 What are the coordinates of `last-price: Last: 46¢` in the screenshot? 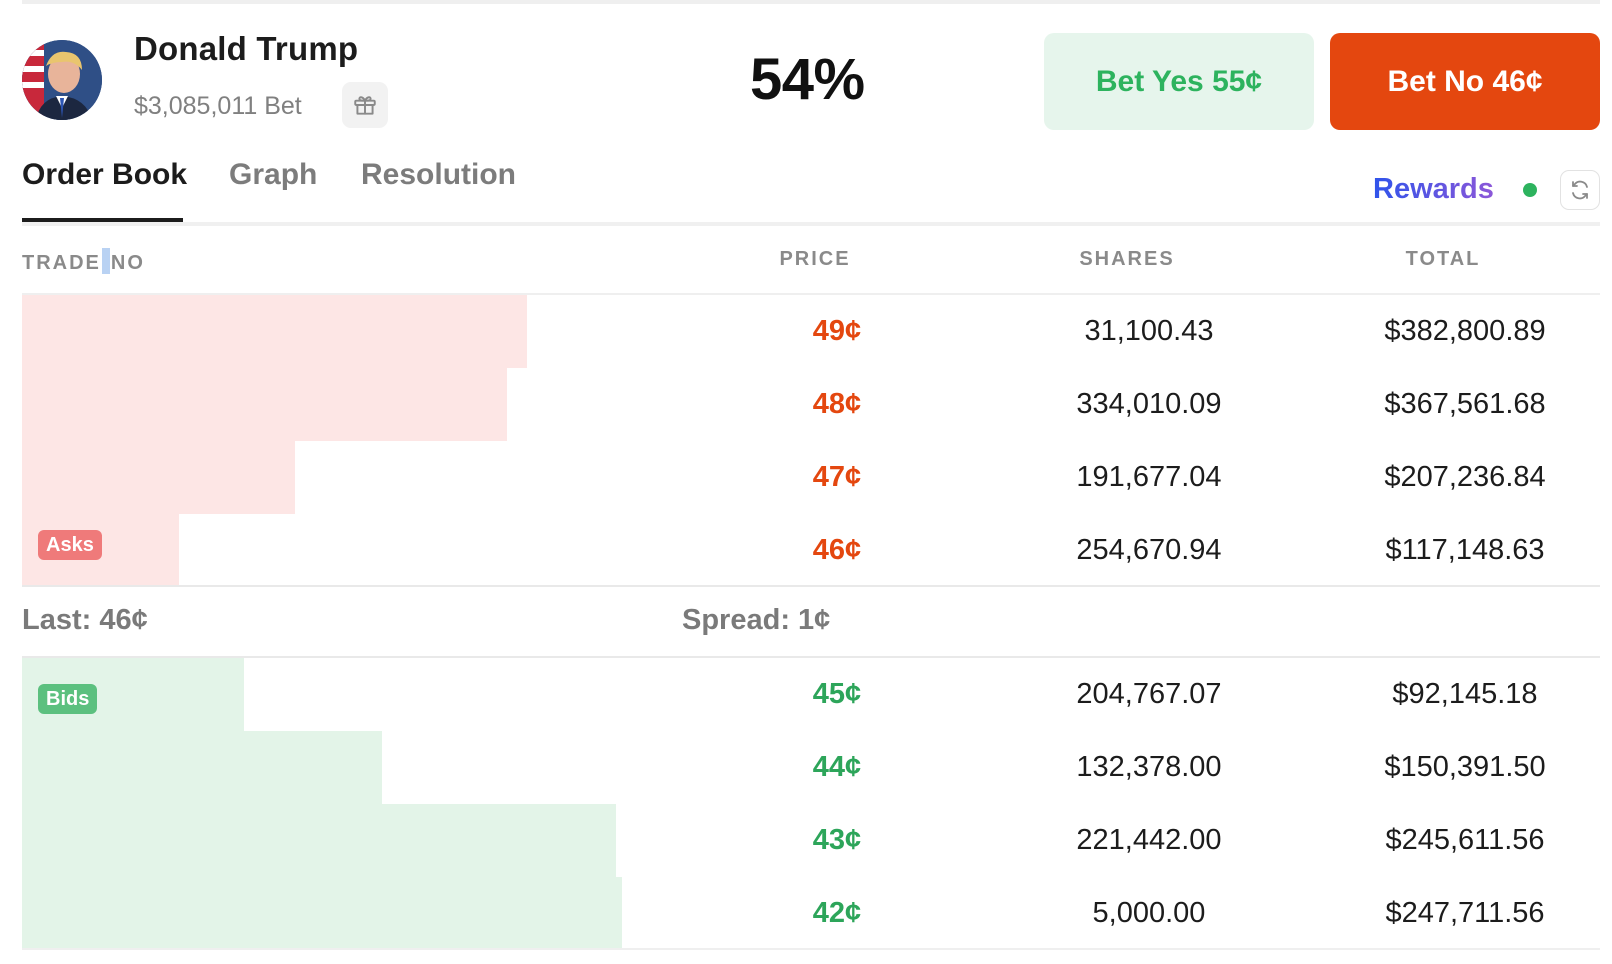 It's located at (85, 620).